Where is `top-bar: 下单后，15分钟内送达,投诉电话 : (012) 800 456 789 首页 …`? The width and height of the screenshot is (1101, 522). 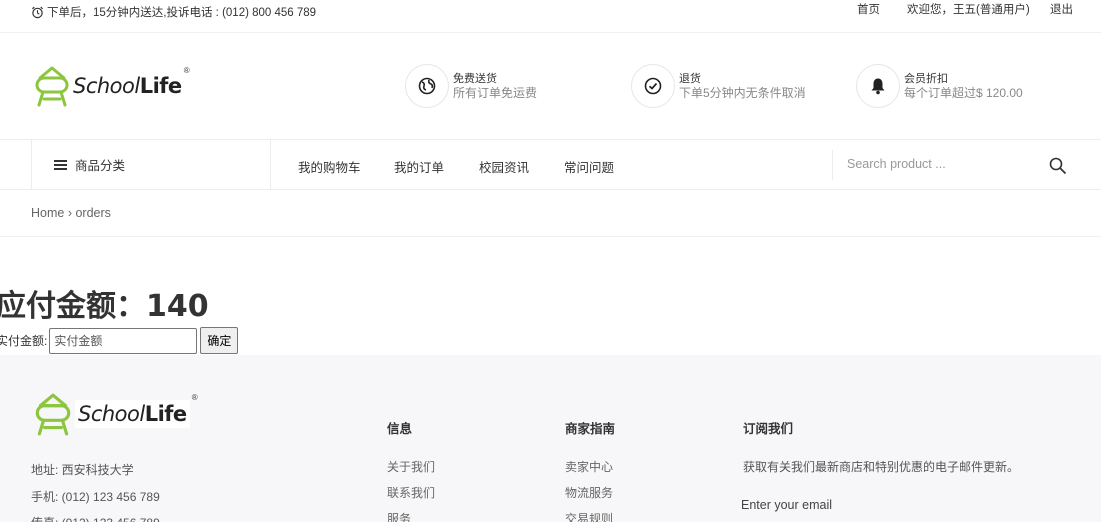 top-bar: 下单后，15分钟内送达,投诉电话 : (012) 800 456 789 首页 … is located at coordinates (550, 11).